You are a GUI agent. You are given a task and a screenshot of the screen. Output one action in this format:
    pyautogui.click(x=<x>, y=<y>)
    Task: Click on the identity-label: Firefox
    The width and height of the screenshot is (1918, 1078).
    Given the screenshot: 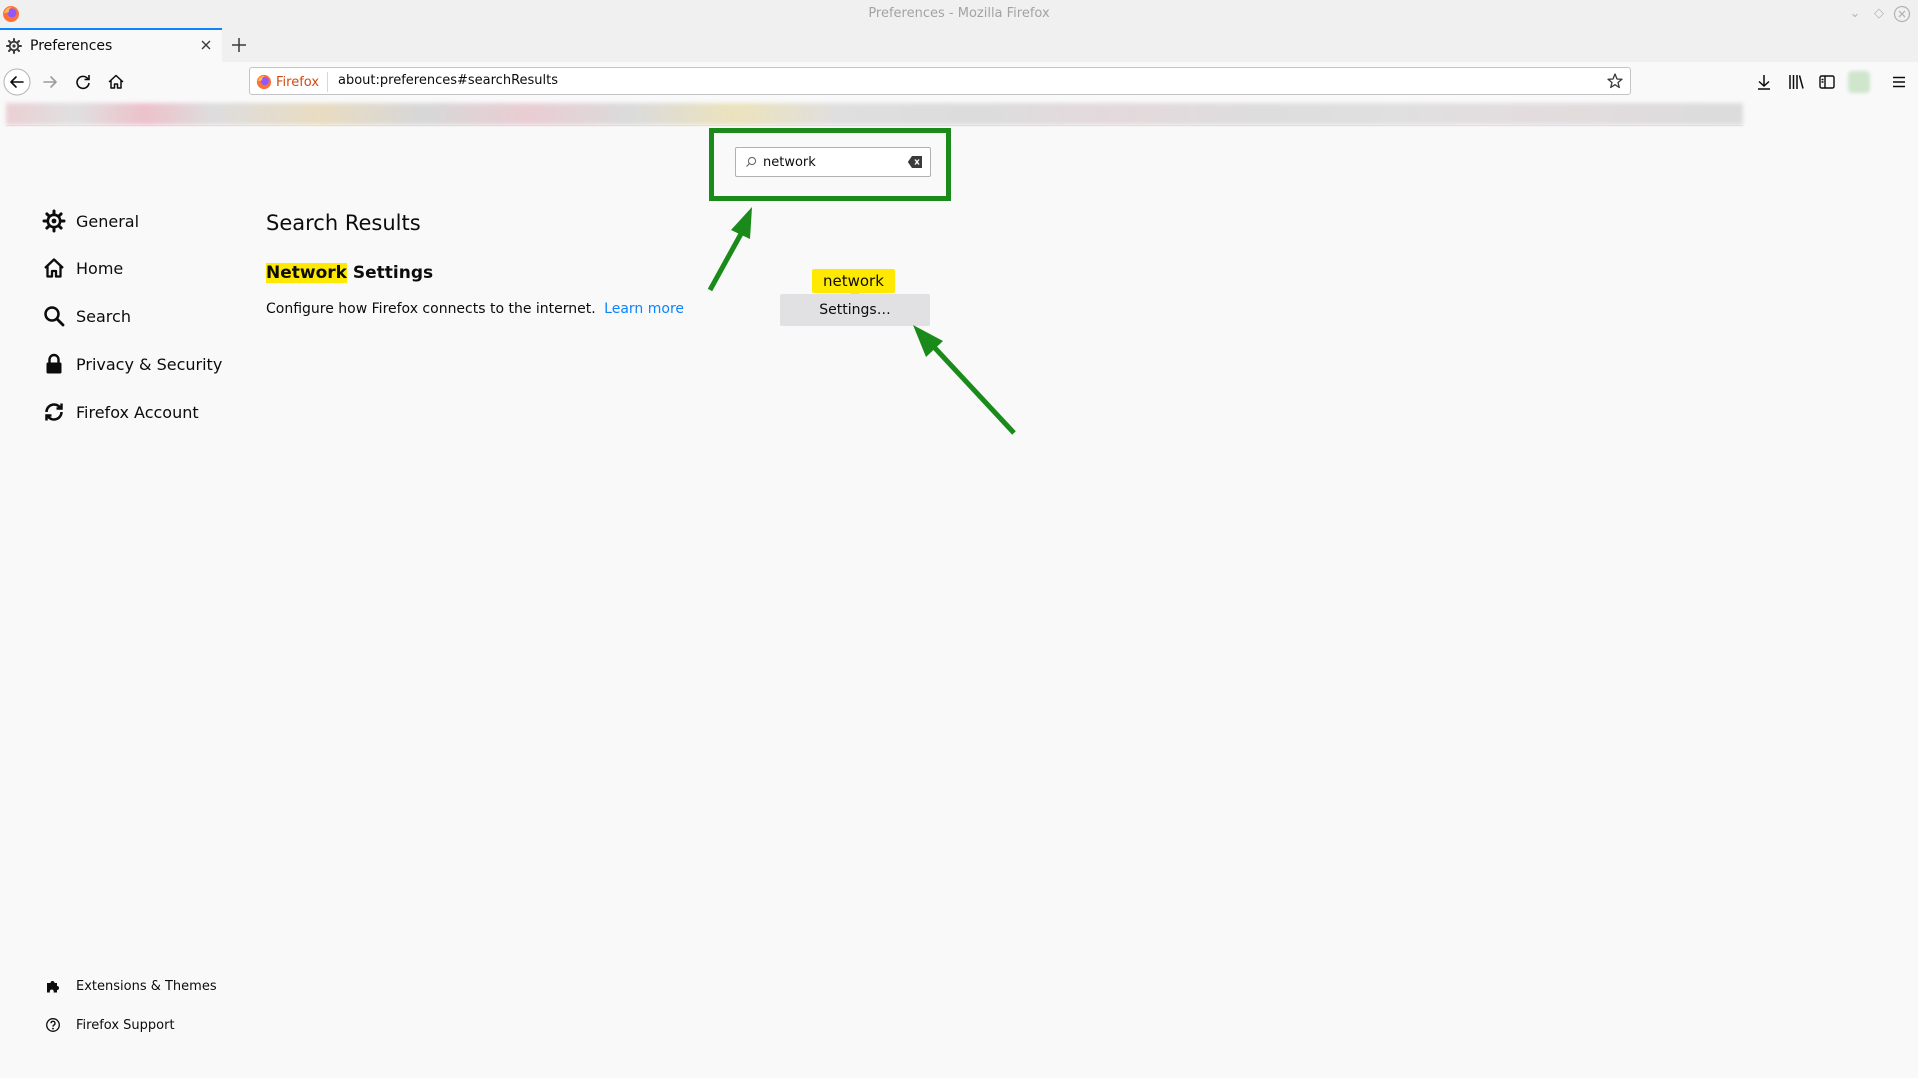 What is the action you would take?
    pyautogui.click(x=298, y=82)
    